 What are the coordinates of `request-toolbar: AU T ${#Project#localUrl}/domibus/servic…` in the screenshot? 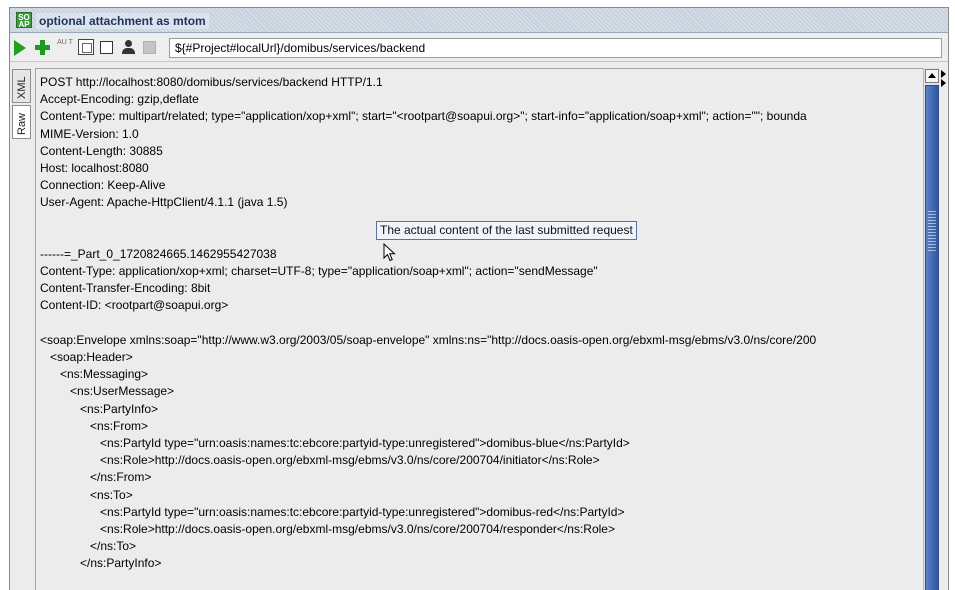 It's located at (479, 48).